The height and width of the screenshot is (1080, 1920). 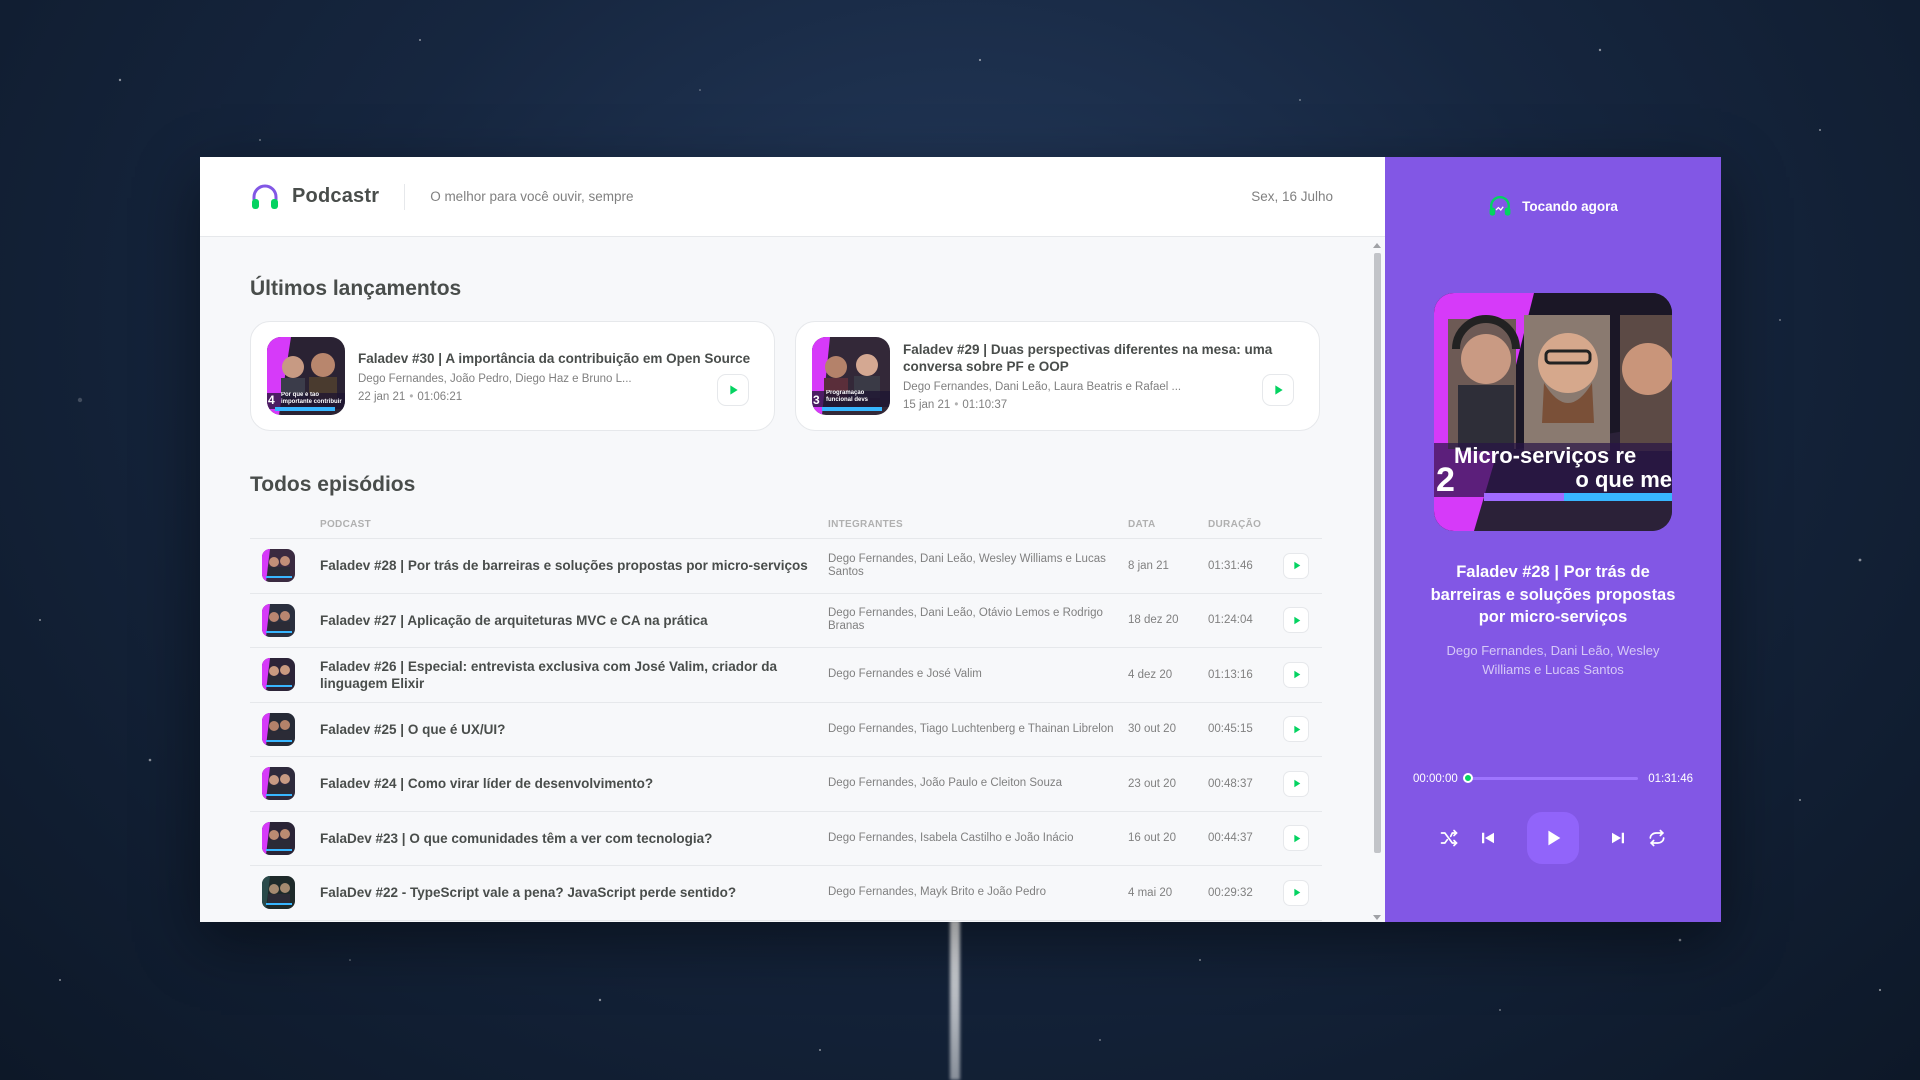 I want to click on progress-bar: 00:00:00 01:31:46, so click(x=1553, y=779).